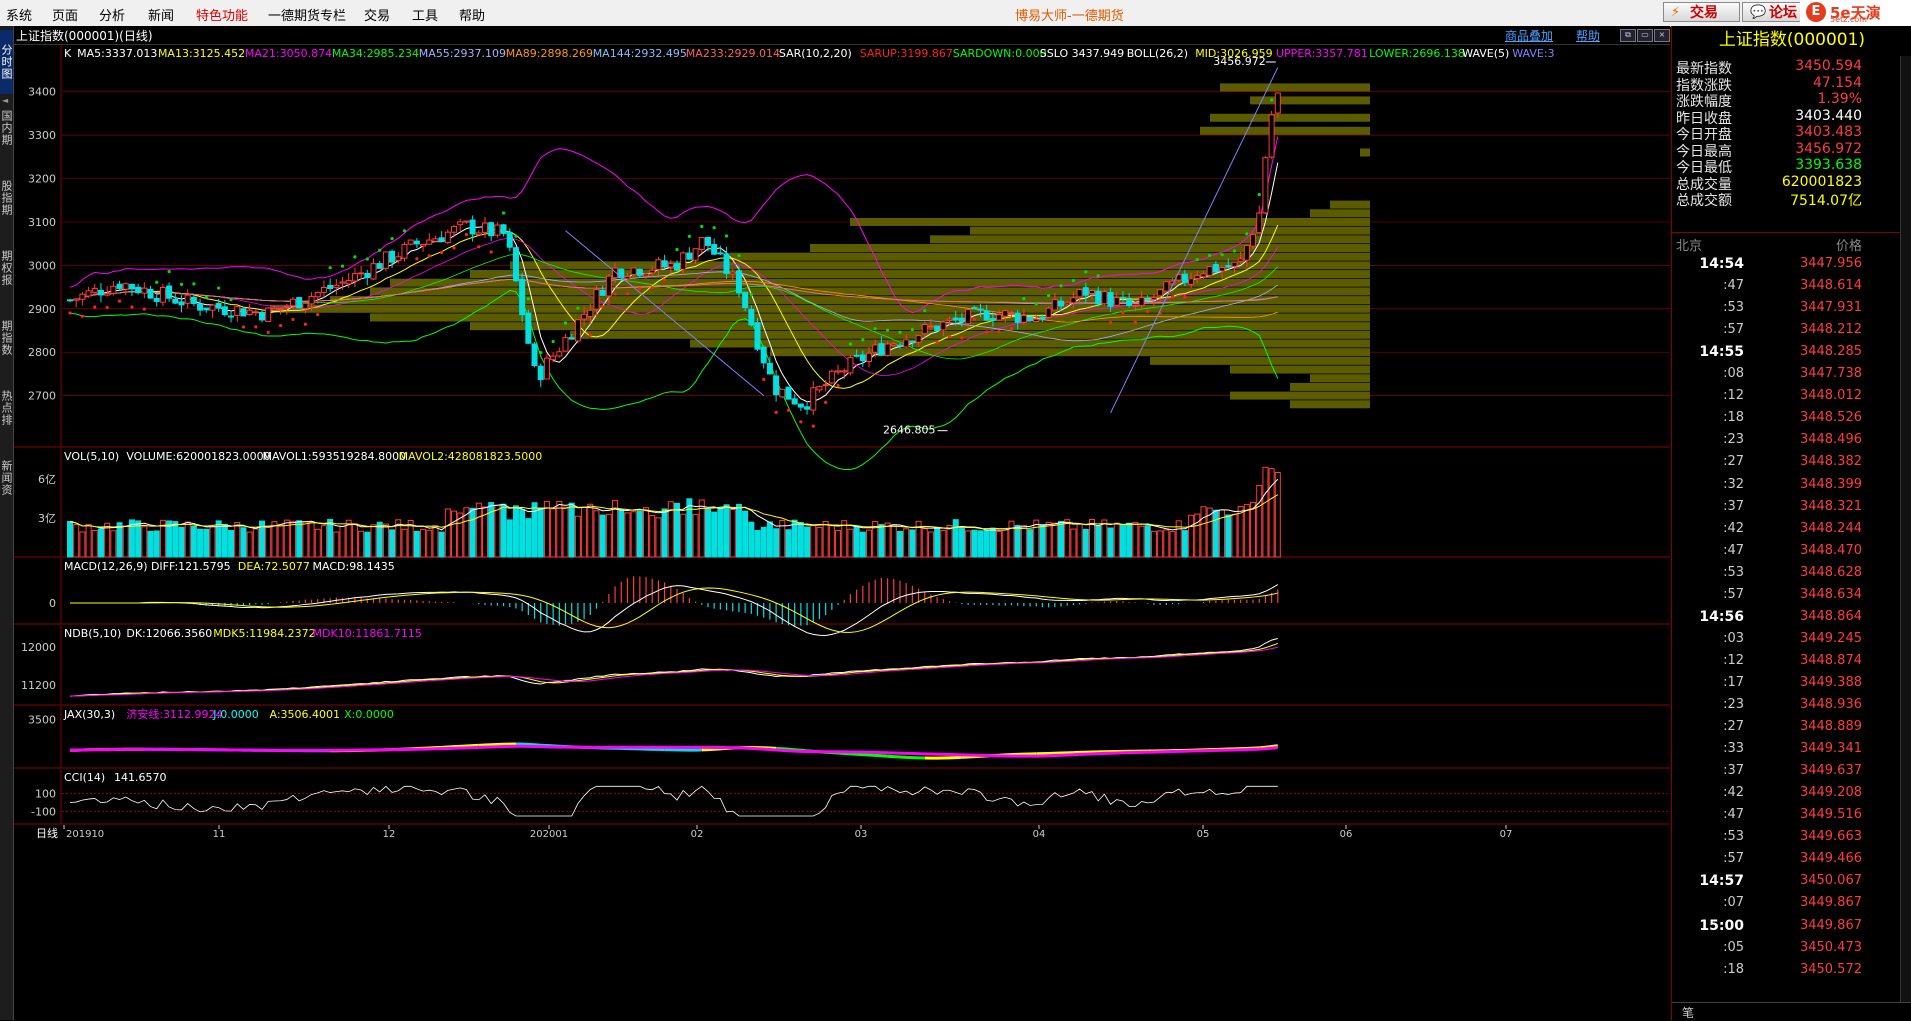 The width and height of the screenshot is (1911, 1021). Describe the element at coordinates (6, 408) in the screenshot. I see `tab-hot-ranking: 热点排名` at that location.